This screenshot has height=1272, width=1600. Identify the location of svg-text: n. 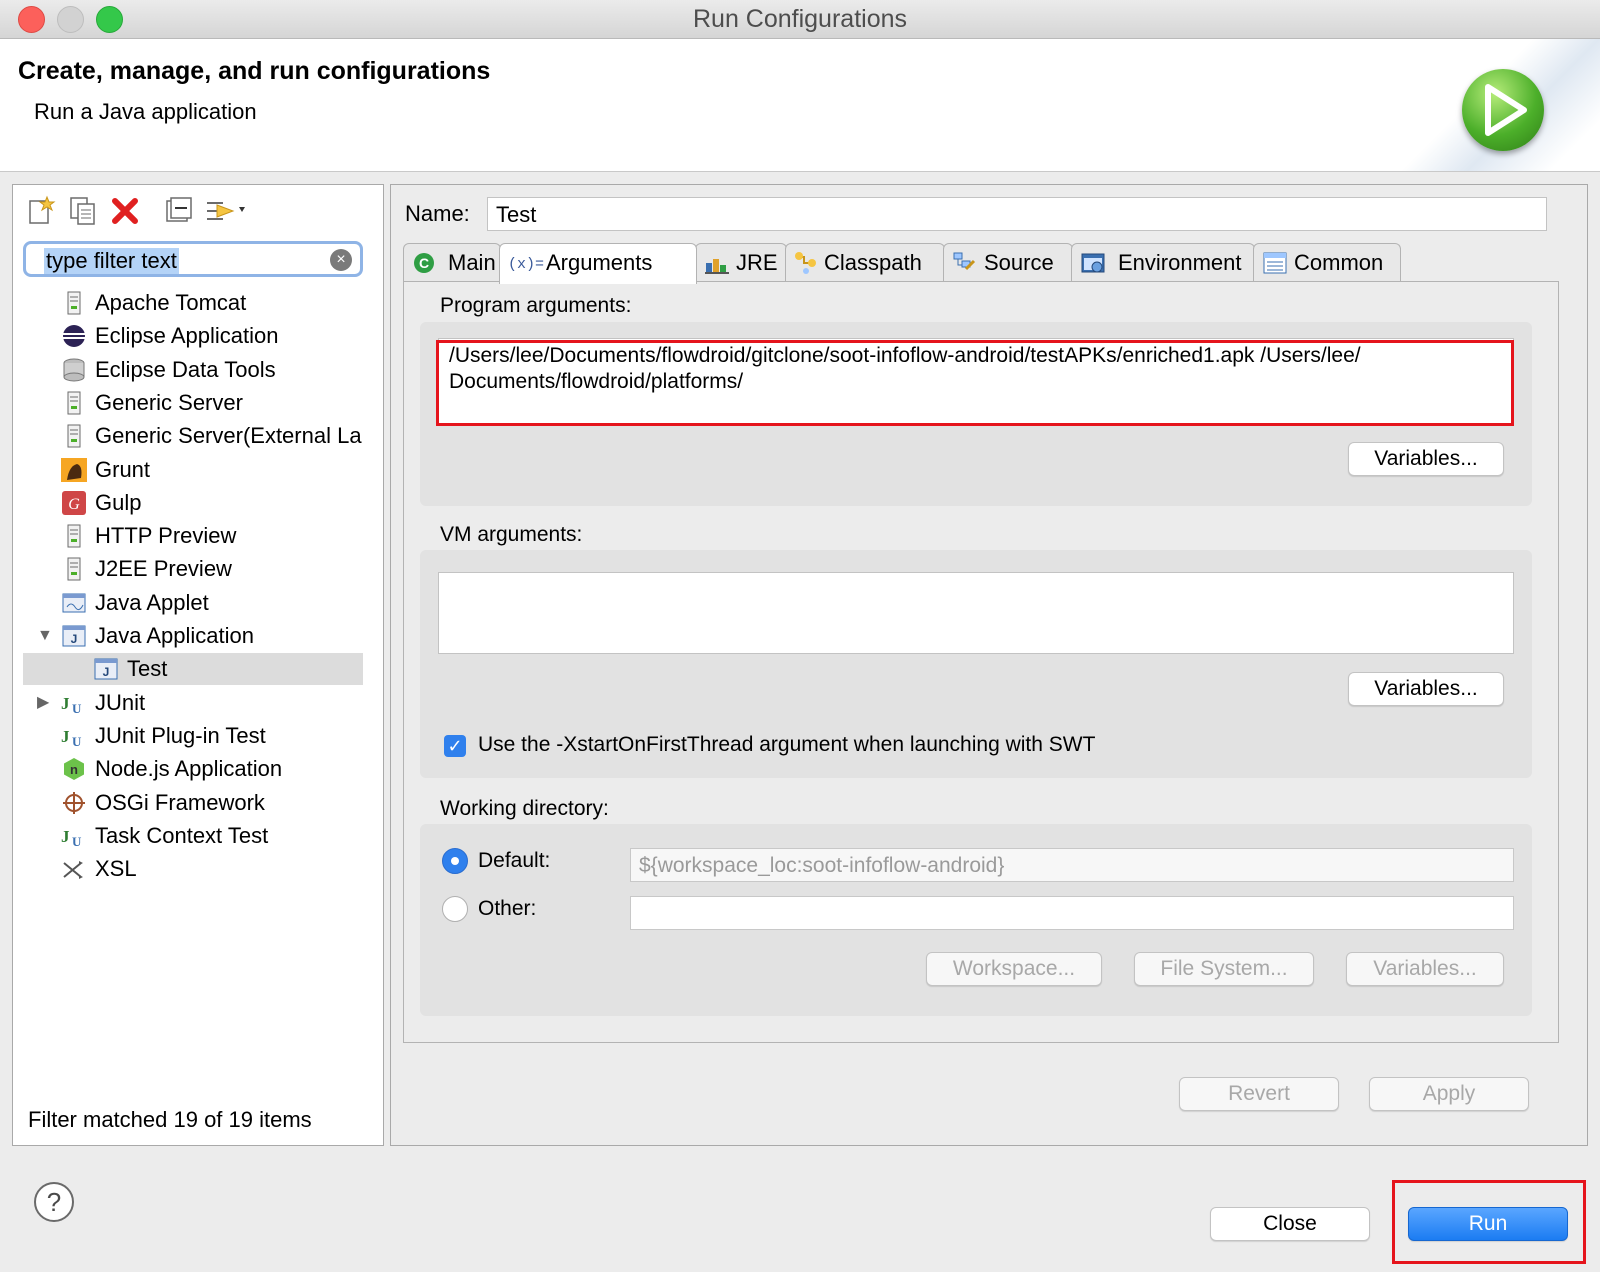
(74, 769).